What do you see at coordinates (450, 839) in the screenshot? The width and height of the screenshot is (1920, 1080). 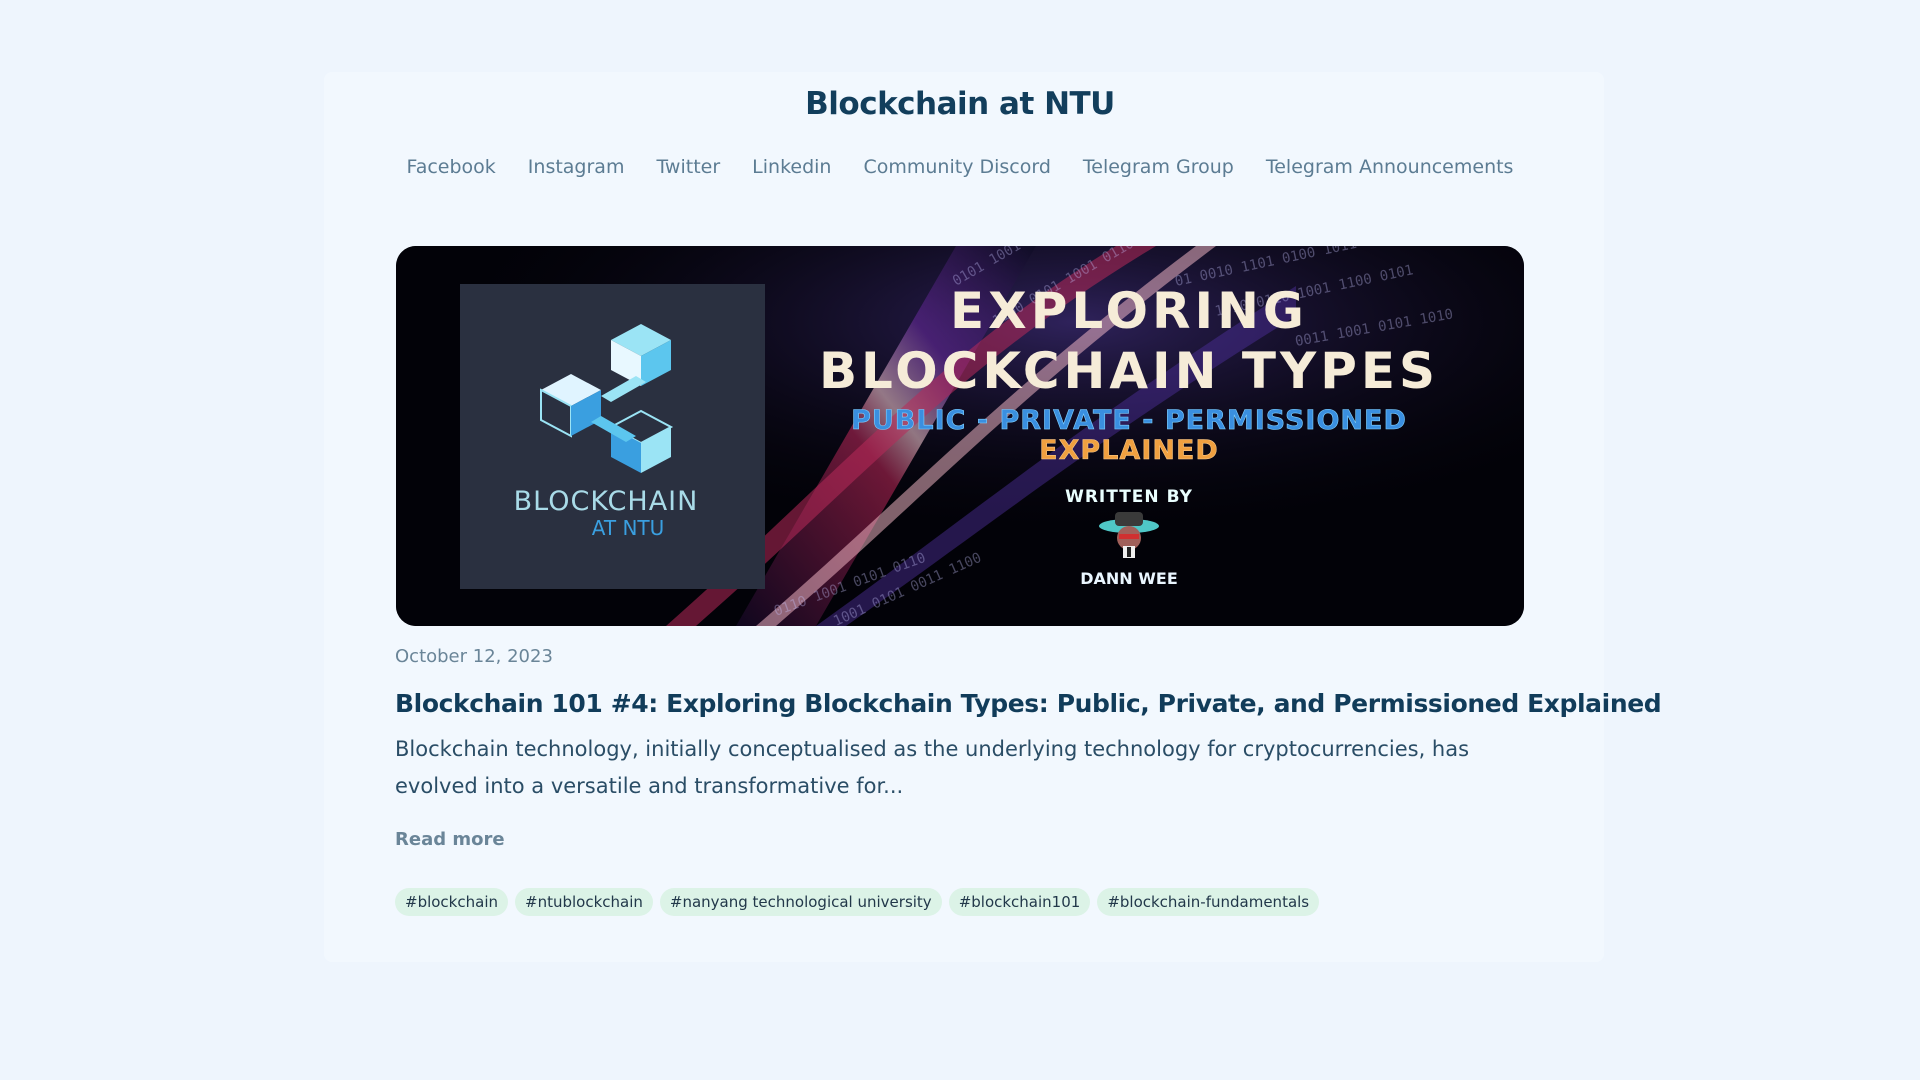 I see `read-more-link: Read more` at bounding box center [450, 839].